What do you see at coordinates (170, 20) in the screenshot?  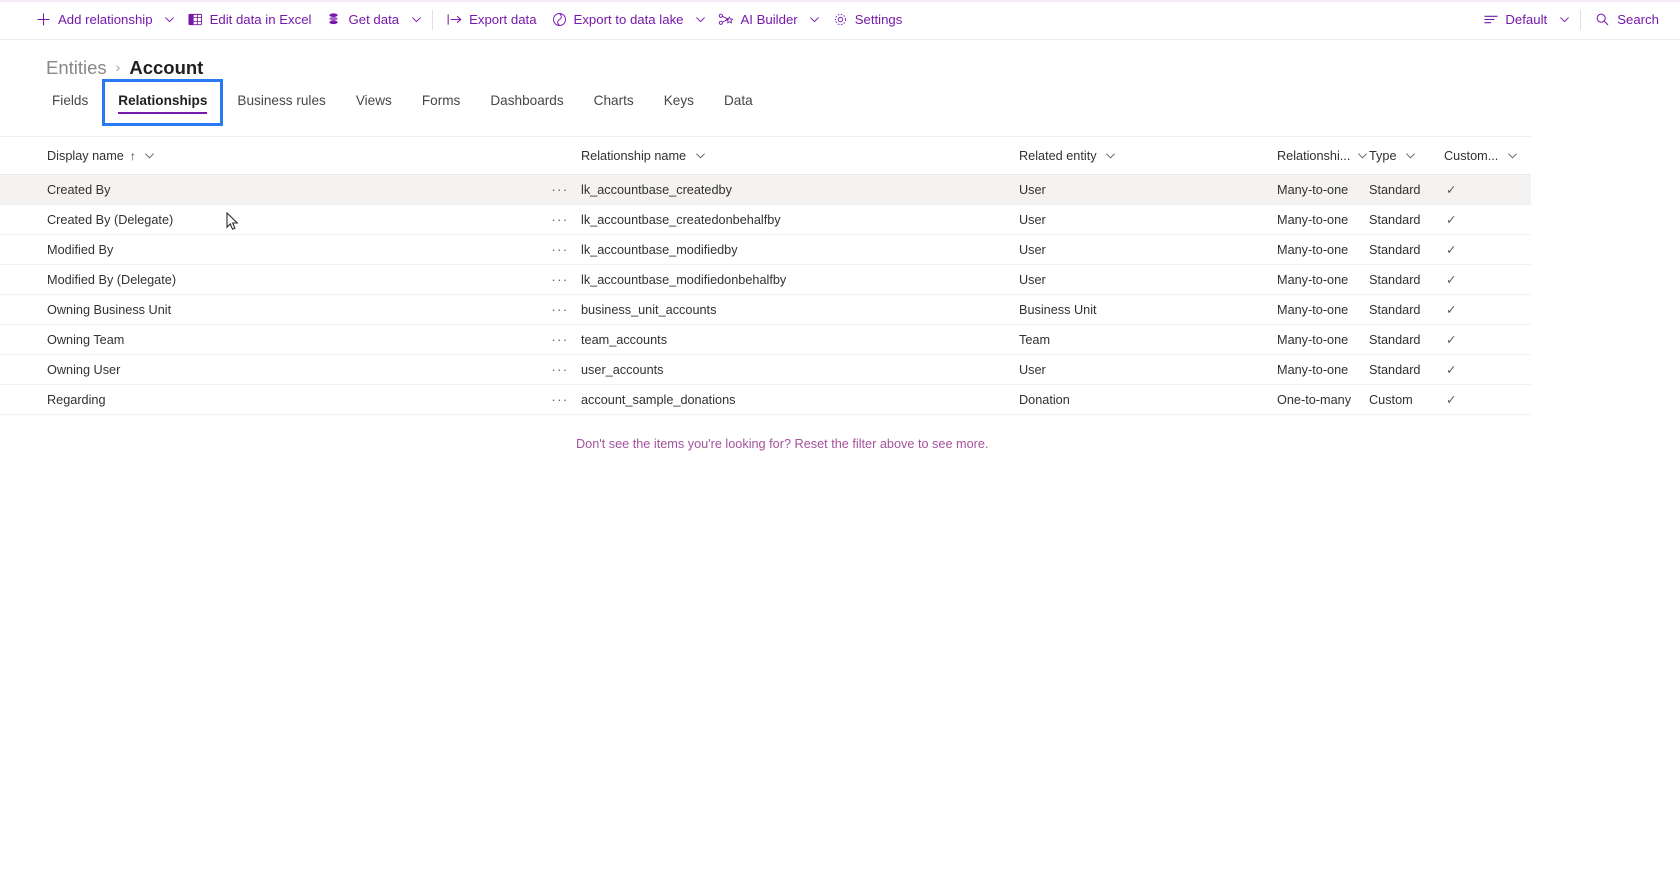 I see `add-relationship-caret-icon` at bounding box center [170, 20].